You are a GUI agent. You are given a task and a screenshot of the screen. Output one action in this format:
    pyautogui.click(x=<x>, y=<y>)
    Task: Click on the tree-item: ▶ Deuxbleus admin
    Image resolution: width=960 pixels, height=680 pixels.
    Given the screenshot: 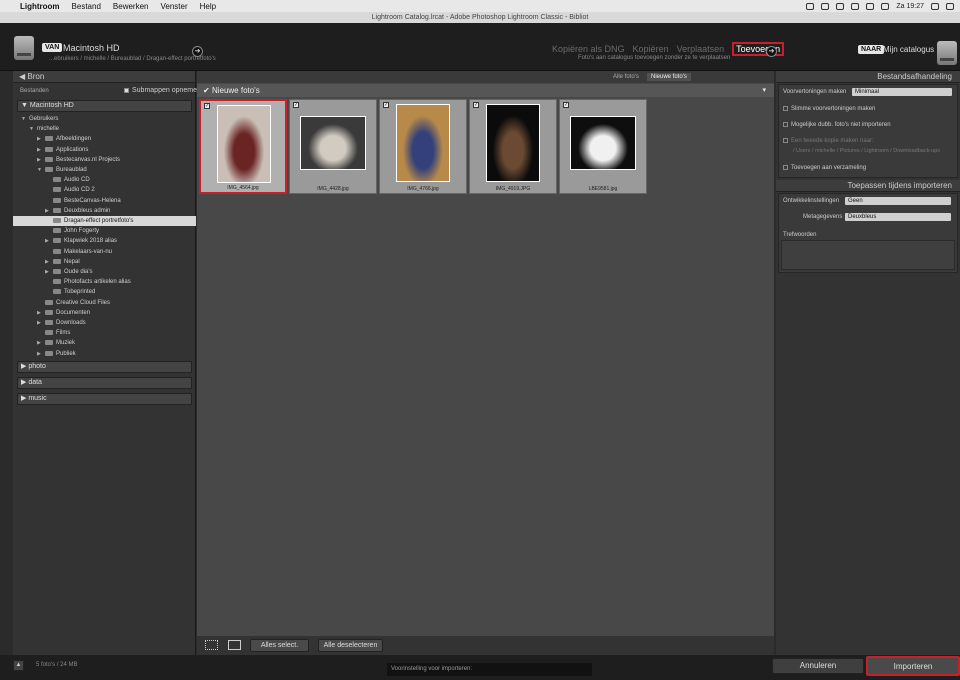 What is the action you would take?
    pyautogui.click(x=61, y=211)
    